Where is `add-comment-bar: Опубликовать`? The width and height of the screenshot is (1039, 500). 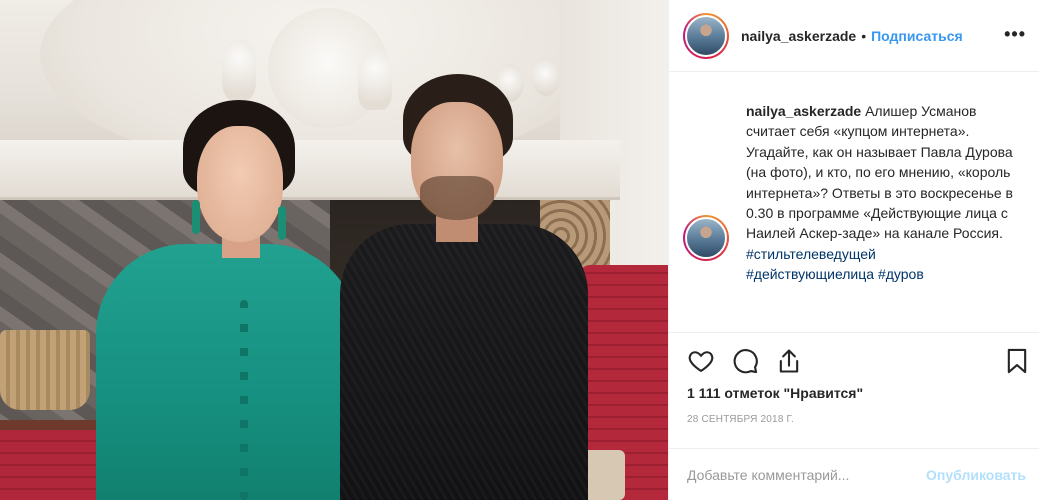 add-comment-bar: Опубликовать is located at coordinates (854, 474).